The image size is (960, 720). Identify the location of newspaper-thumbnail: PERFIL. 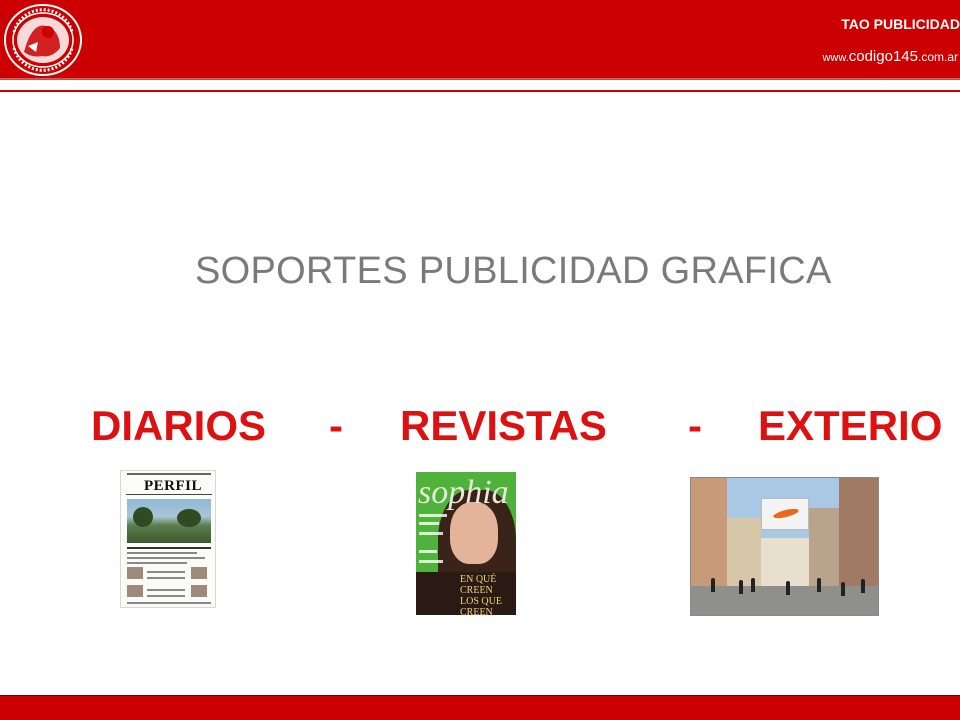
(168, 539).